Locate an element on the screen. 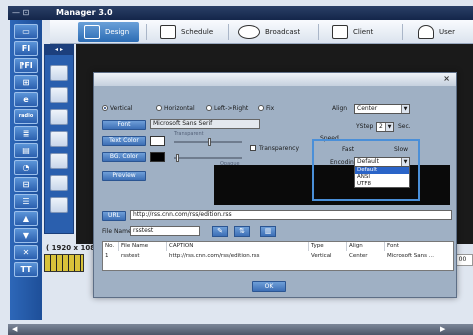 The width and height of the screenshot is (473, 335). tab-broadcast: Broadcast is located at coordinates (269, 32).